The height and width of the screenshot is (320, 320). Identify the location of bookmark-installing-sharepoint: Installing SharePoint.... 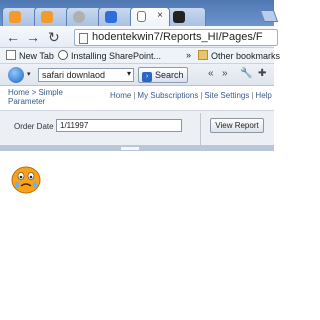
(109, 55).